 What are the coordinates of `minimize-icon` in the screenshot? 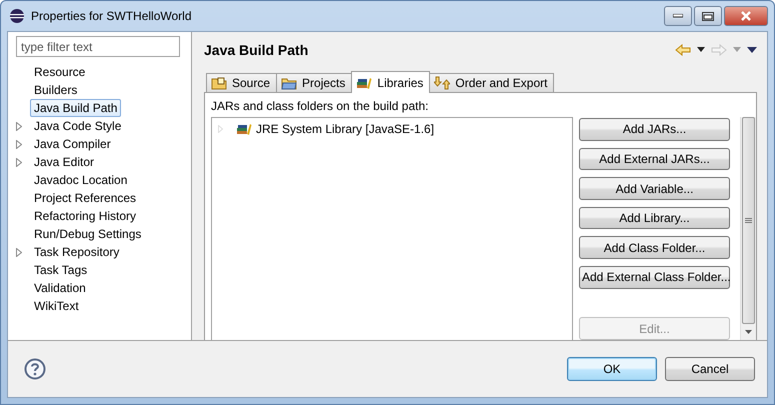 It's located at (678, 16).